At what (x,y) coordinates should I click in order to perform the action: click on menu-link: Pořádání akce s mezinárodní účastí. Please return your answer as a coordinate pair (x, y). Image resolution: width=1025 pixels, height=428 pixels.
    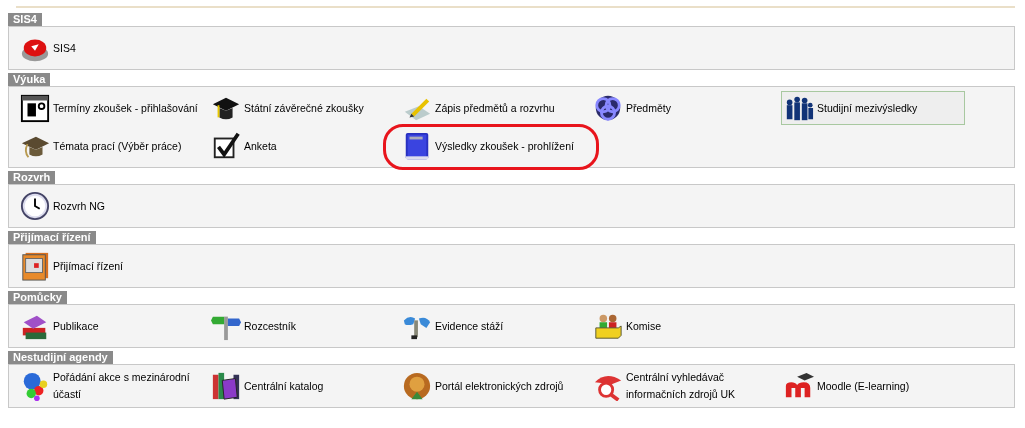
    Looking at the image, I should click on (112, 386).